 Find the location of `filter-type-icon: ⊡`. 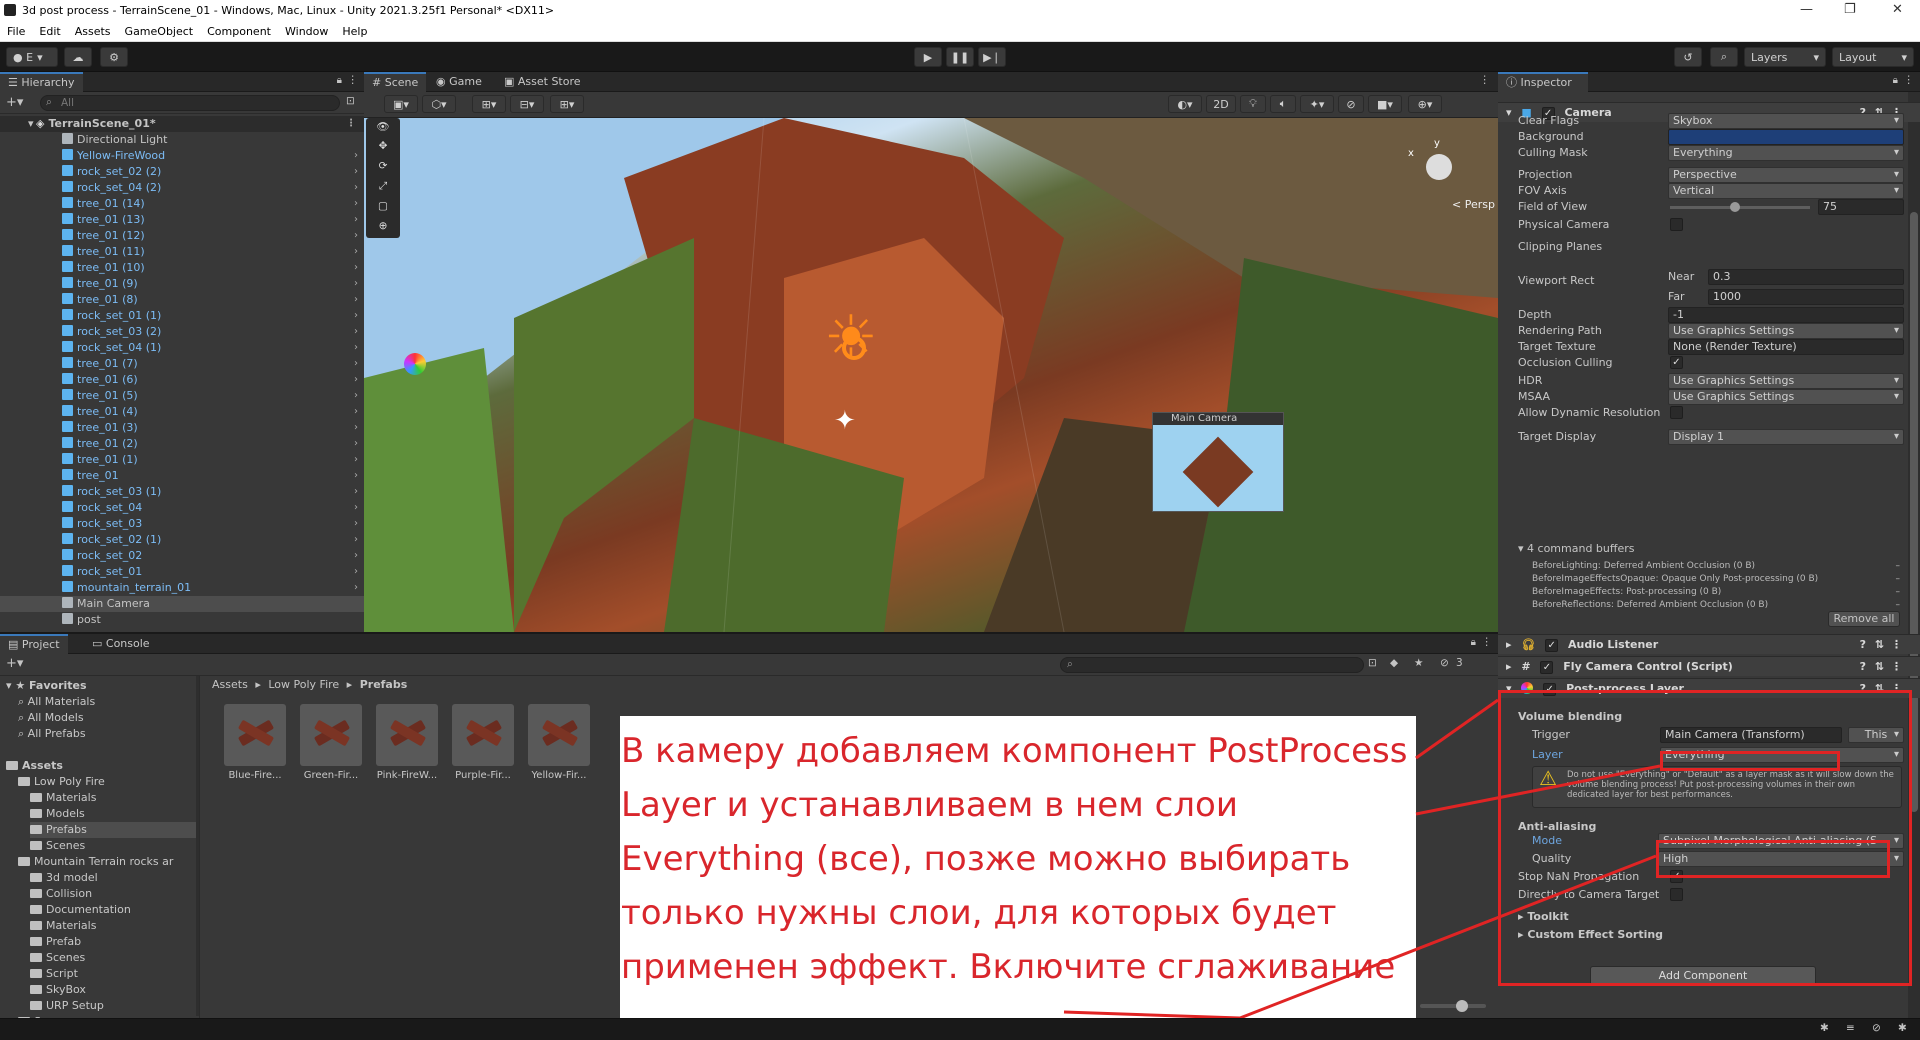

filter-type-icon: ⊡ is located at coordinates (1372, 663).